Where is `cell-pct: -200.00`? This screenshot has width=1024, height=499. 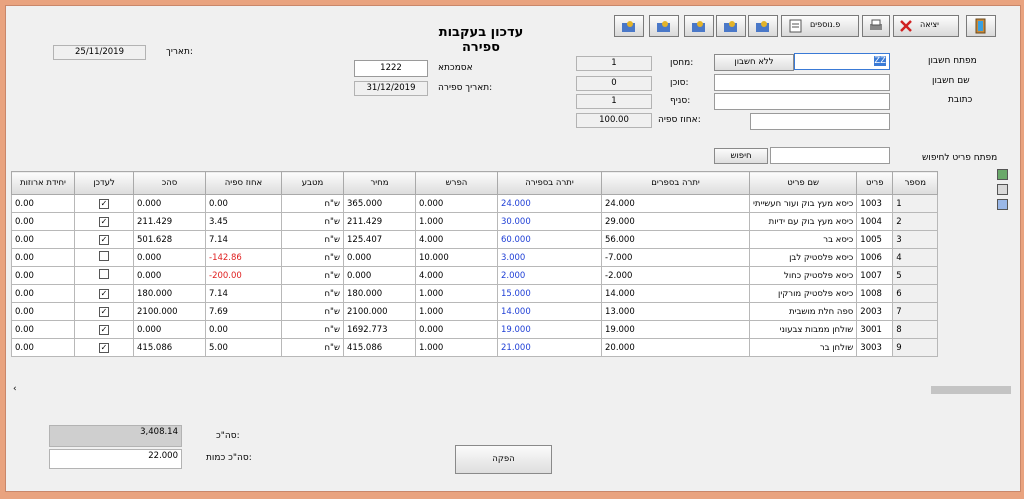 cell-pct: -200.00 is located at coordinates (243, 275).